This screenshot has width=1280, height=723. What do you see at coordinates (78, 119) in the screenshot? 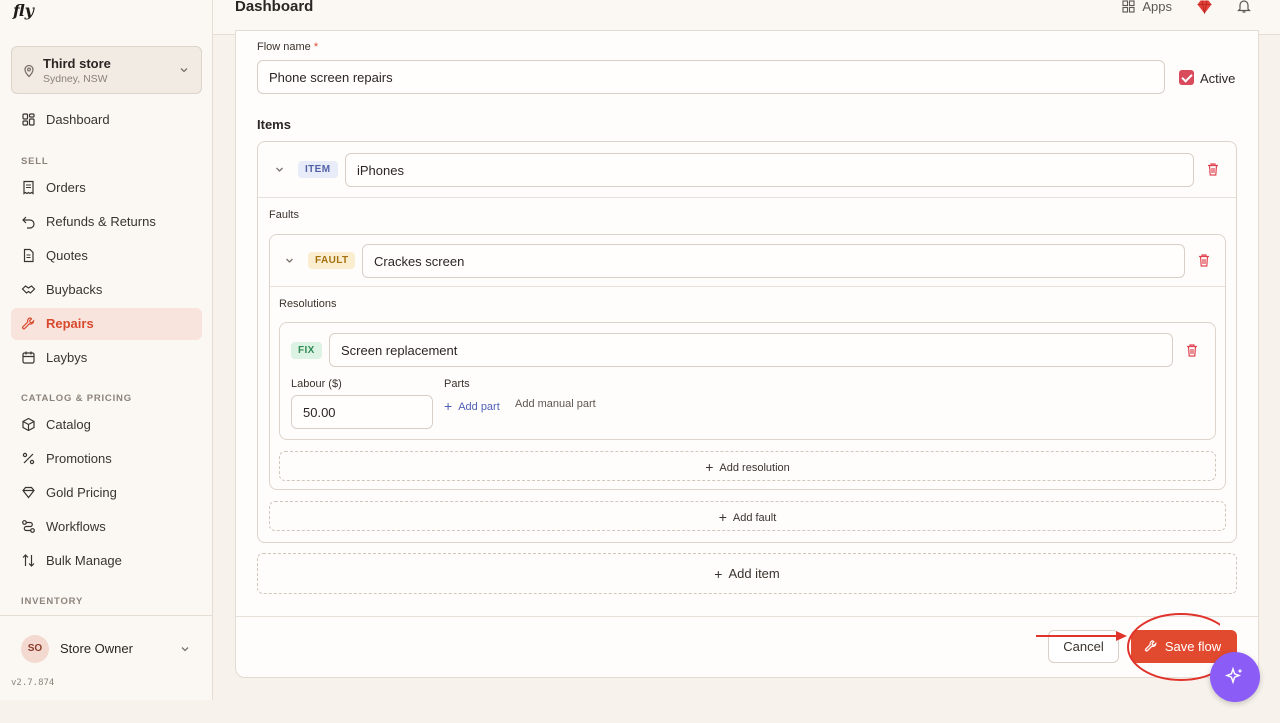
I see `sidebar-item-label: Dashboard` at bounding box center [78, 119].